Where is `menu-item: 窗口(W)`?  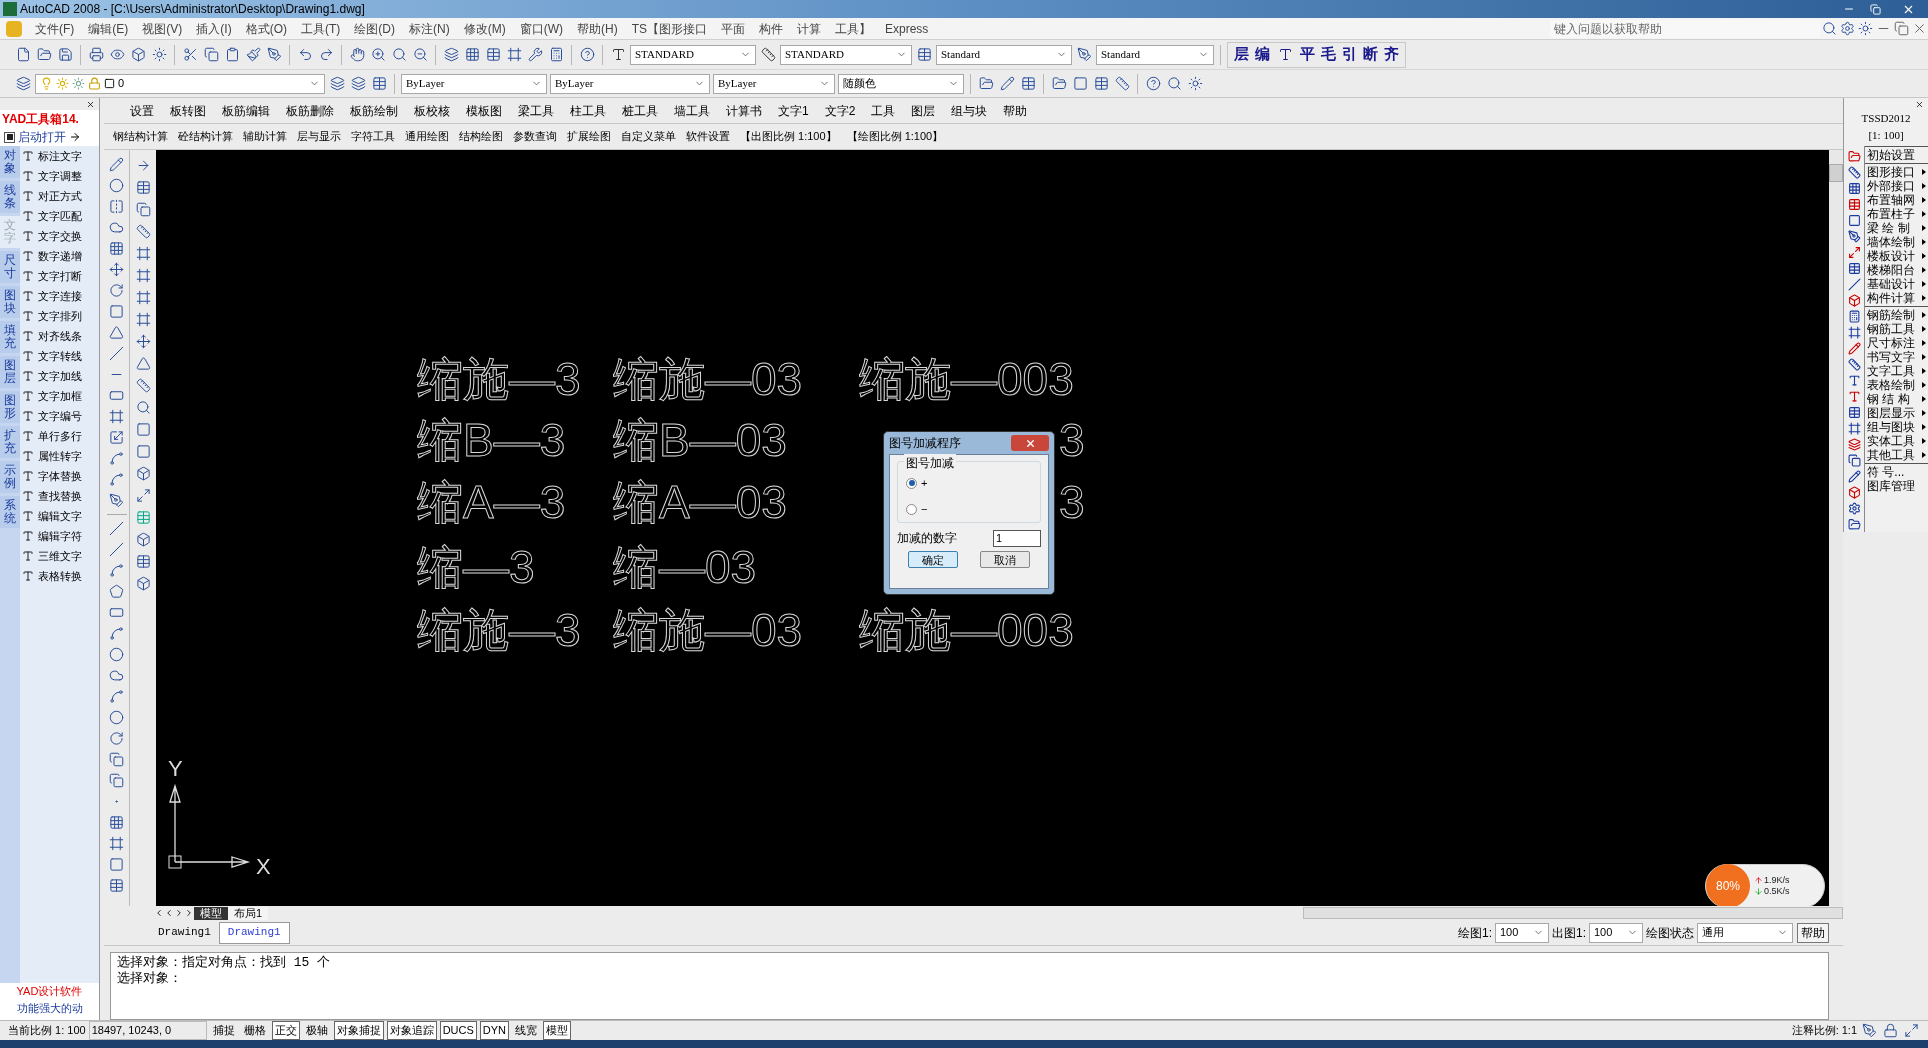 menu-item: 窗口(W) is located at coordinates (541, 28).